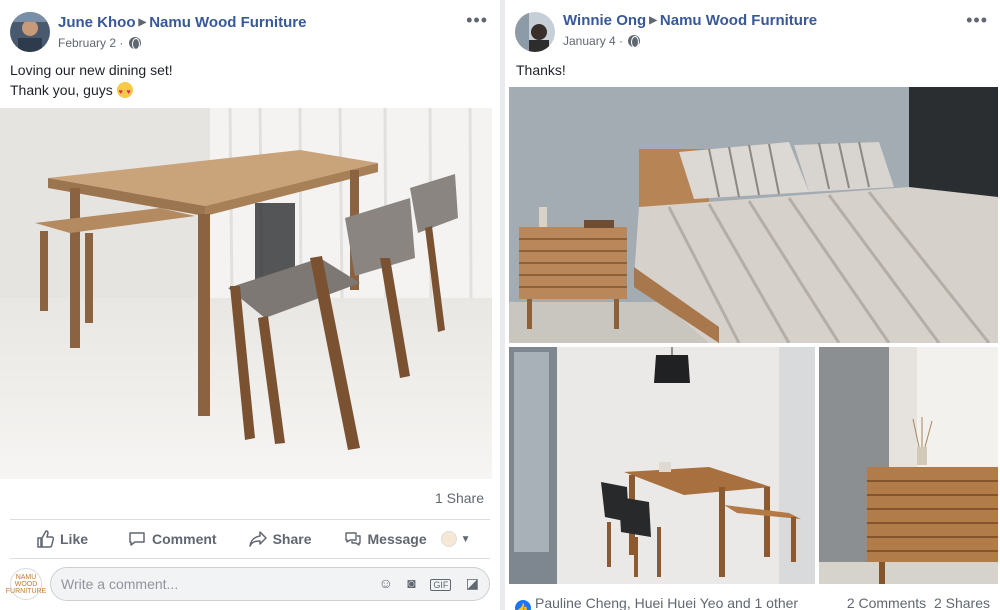 Image resolution: width=1000 pixels, height=610 pixels. I want to click on message-icon, so click(352, 539).